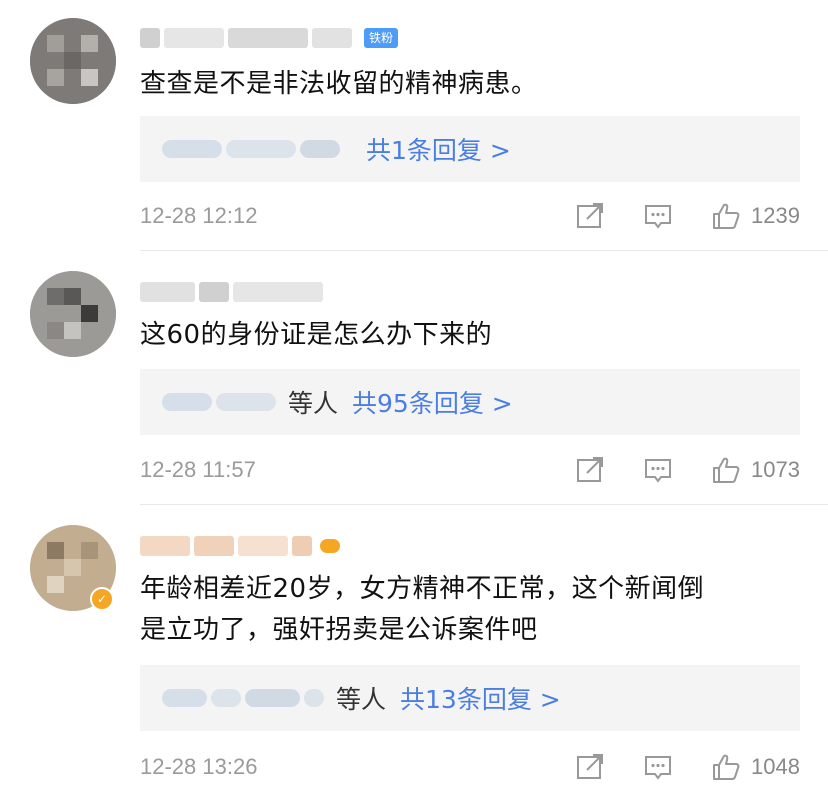  What do you see at coordinates (198, 469) in the screenshot?
I see `timestamp: 12-28 11:57` at bounding box center [198, 469].